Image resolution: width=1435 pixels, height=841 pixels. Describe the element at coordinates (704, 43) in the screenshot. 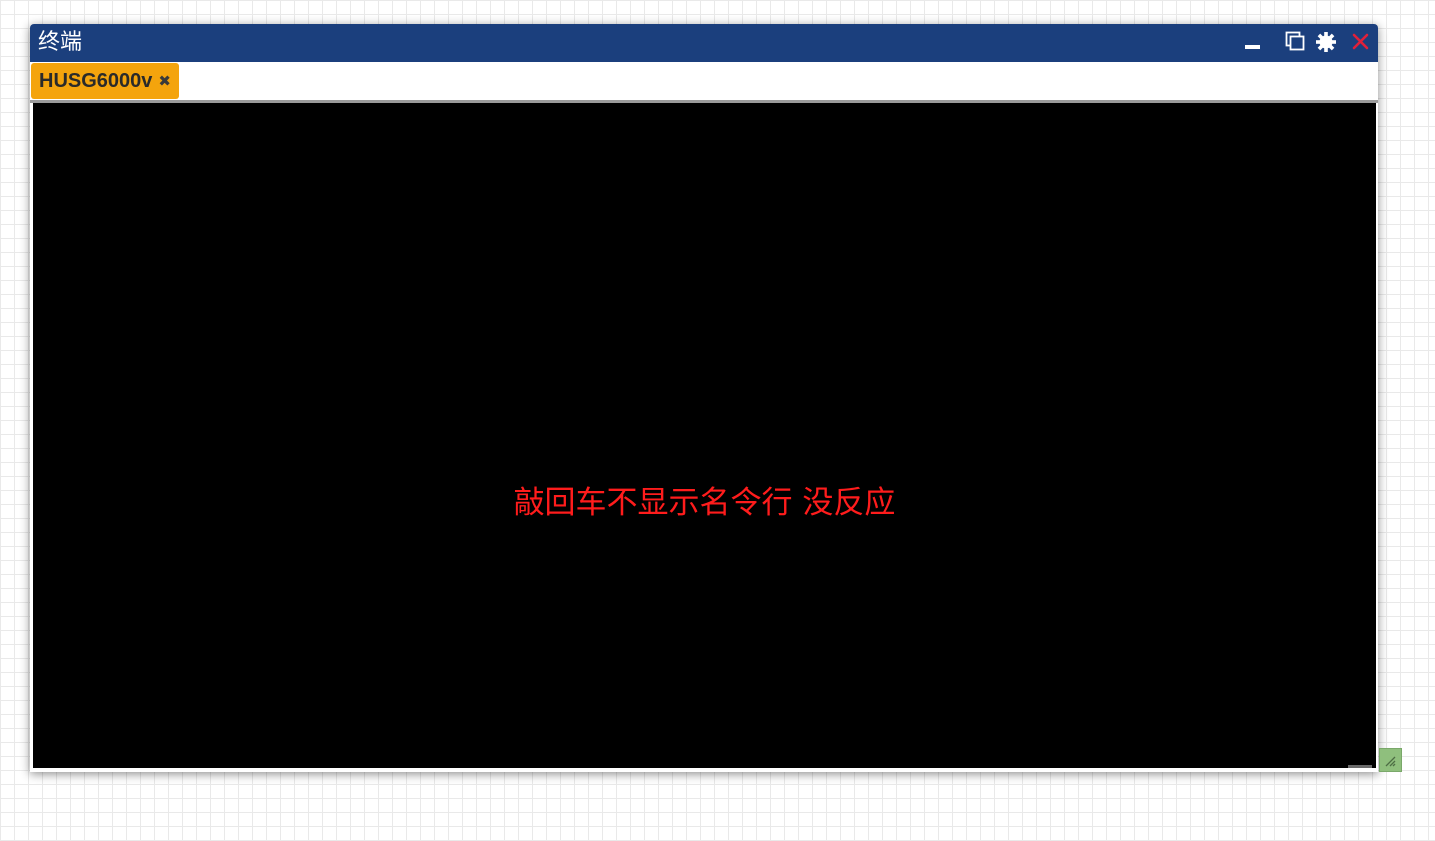

I see `title-bar: 终端` at that location.